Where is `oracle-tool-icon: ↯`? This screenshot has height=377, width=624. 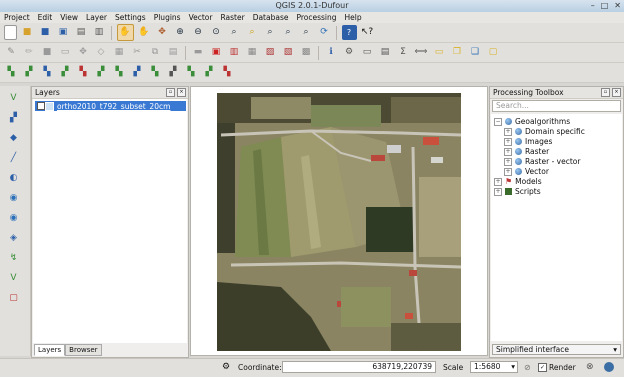
oracle-tool-icon: ↯ is located at coordinates (13, 258).